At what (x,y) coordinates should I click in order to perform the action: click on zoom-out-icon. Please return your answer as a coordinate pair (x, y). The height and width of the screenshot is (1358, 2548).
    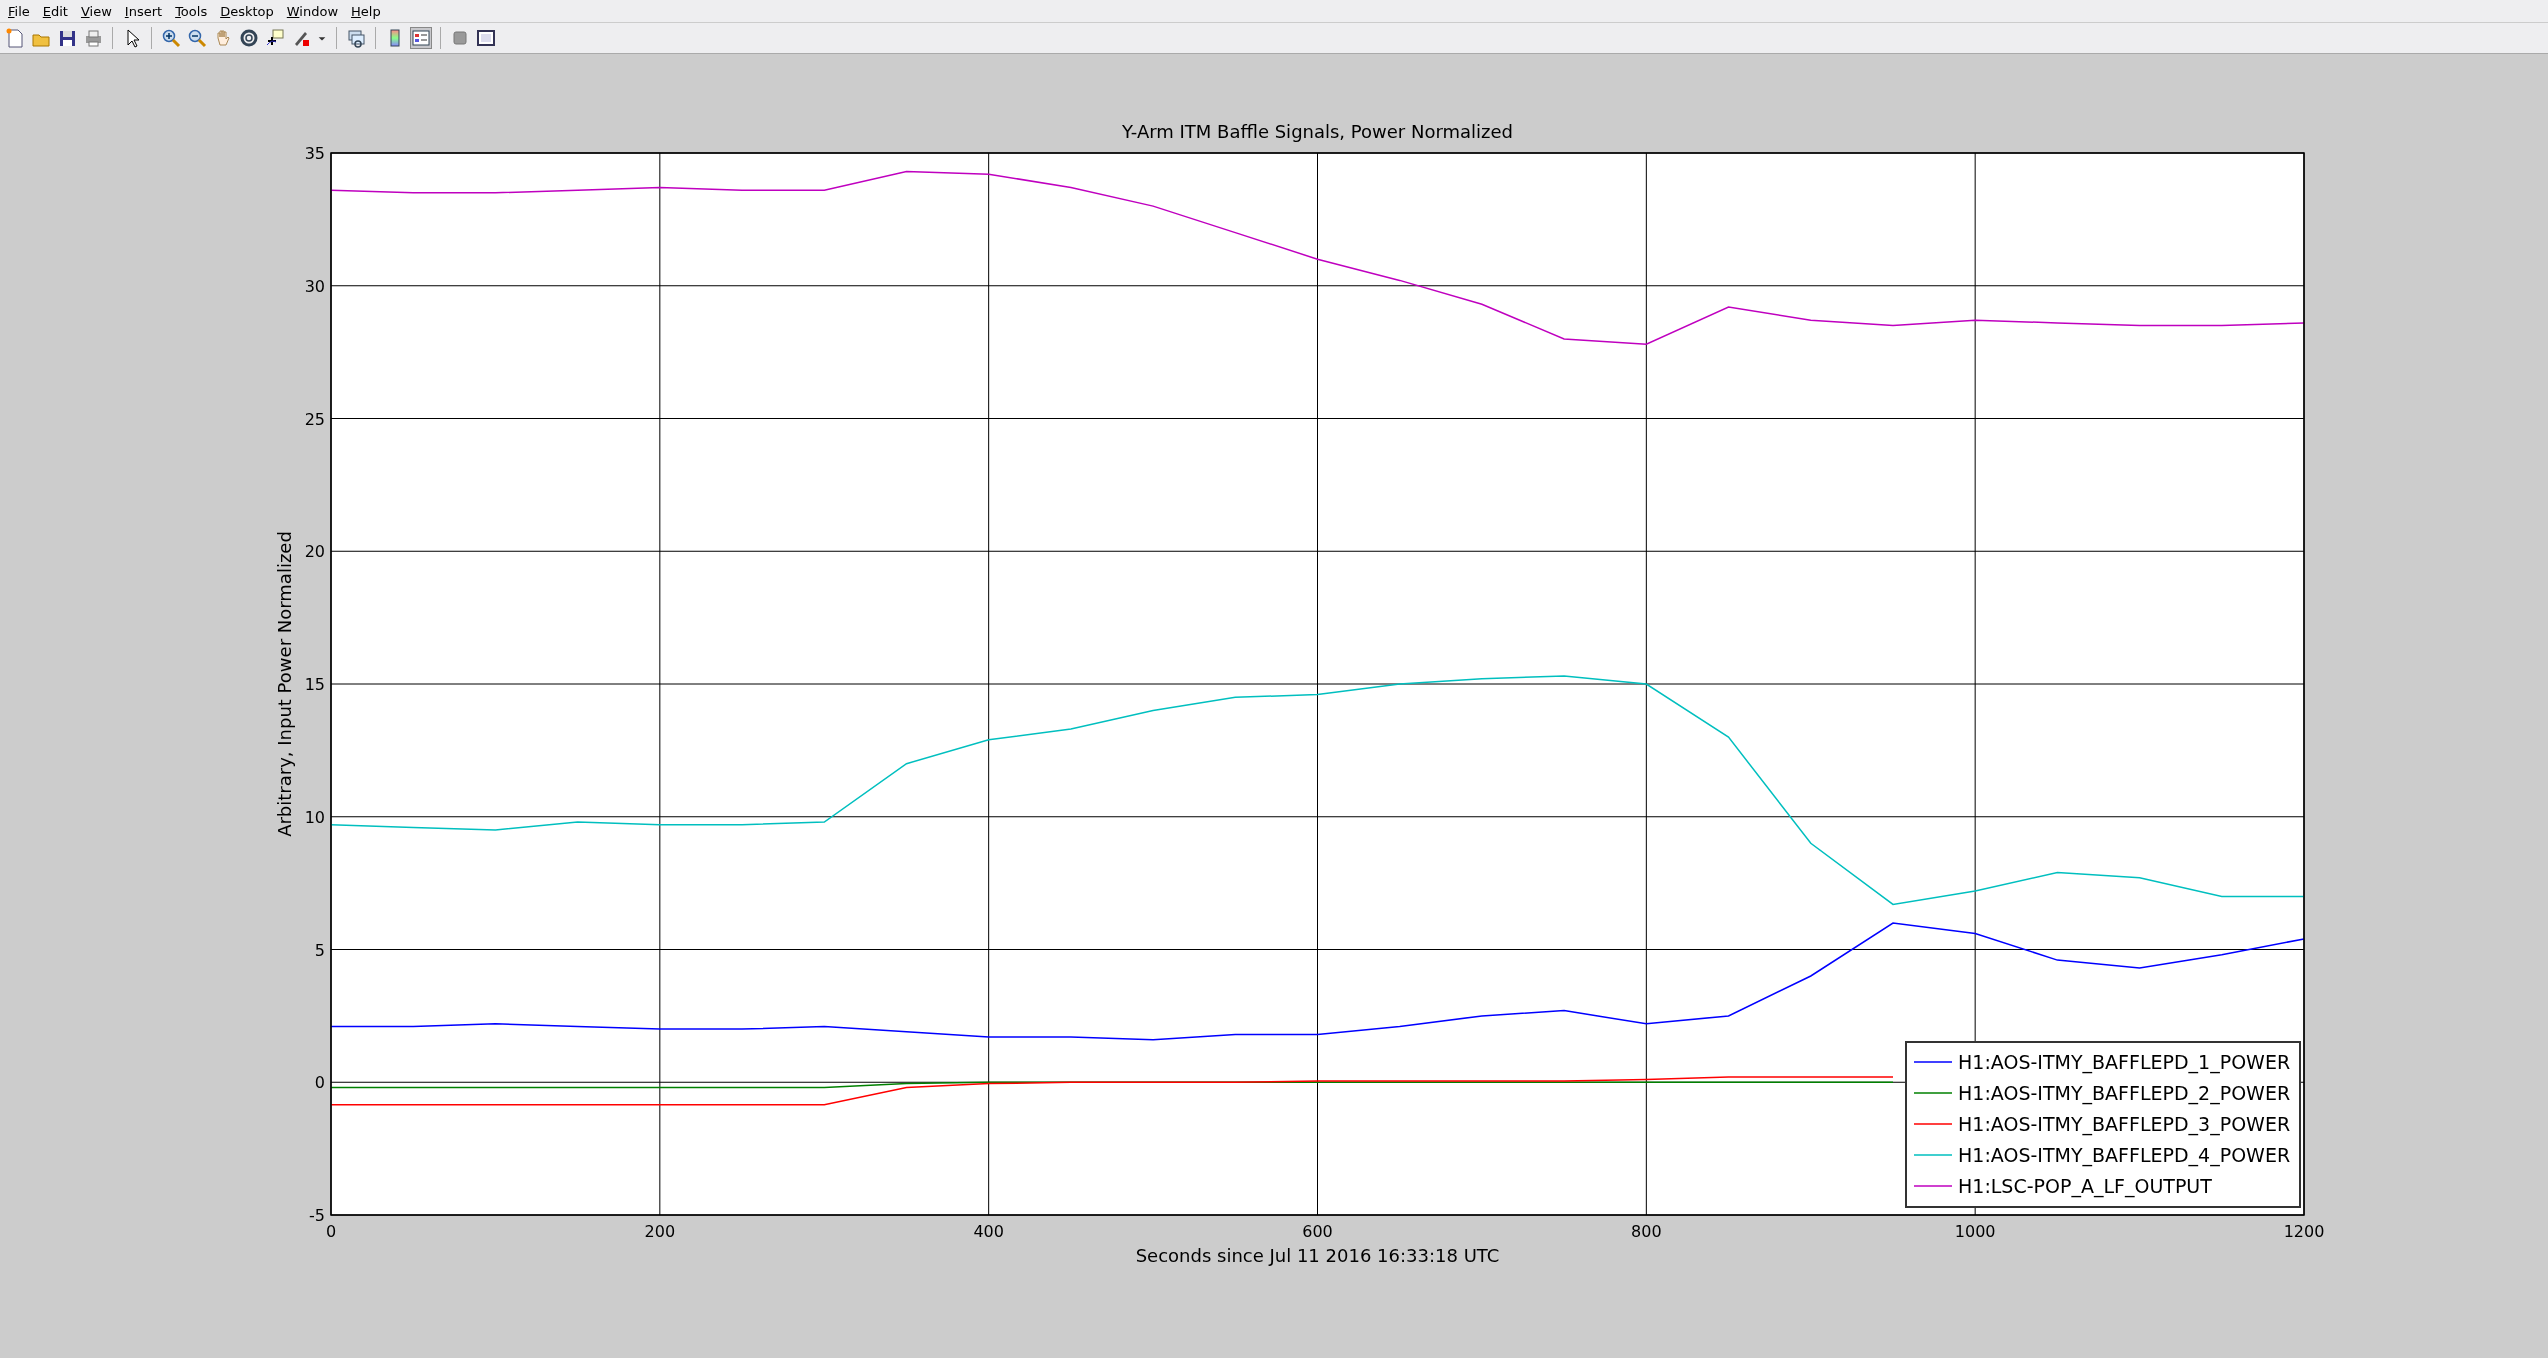
    Looking at the image, I should click on (197, 38).